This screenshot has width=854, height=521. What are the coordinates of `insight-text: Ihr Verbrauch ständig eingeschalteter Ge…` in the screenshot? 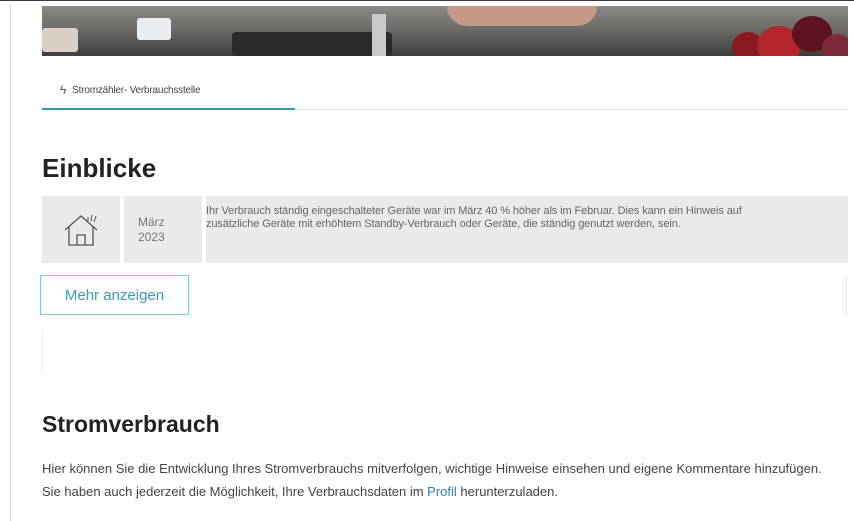 It's located at (474, 217).